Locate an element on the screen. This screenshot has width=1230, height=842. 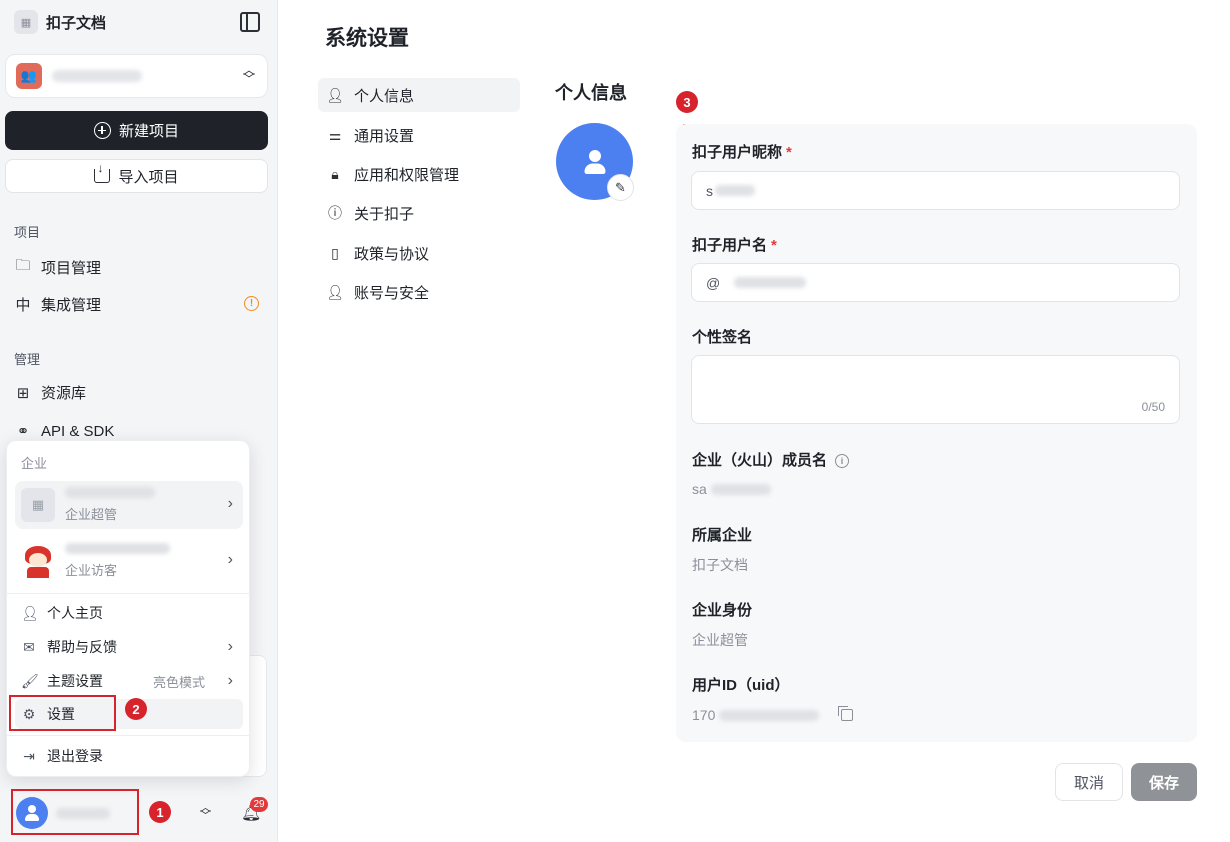
member-name-prefix: sa is located at coordinates (699, 489).